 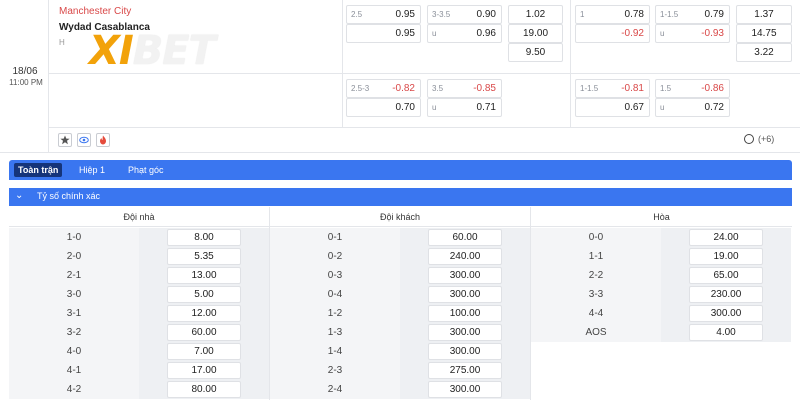 What do you see at coordinates (204, 389) in the screenshot?
I see `score-odd-button: 80.00` at bounding box center [204, 389].